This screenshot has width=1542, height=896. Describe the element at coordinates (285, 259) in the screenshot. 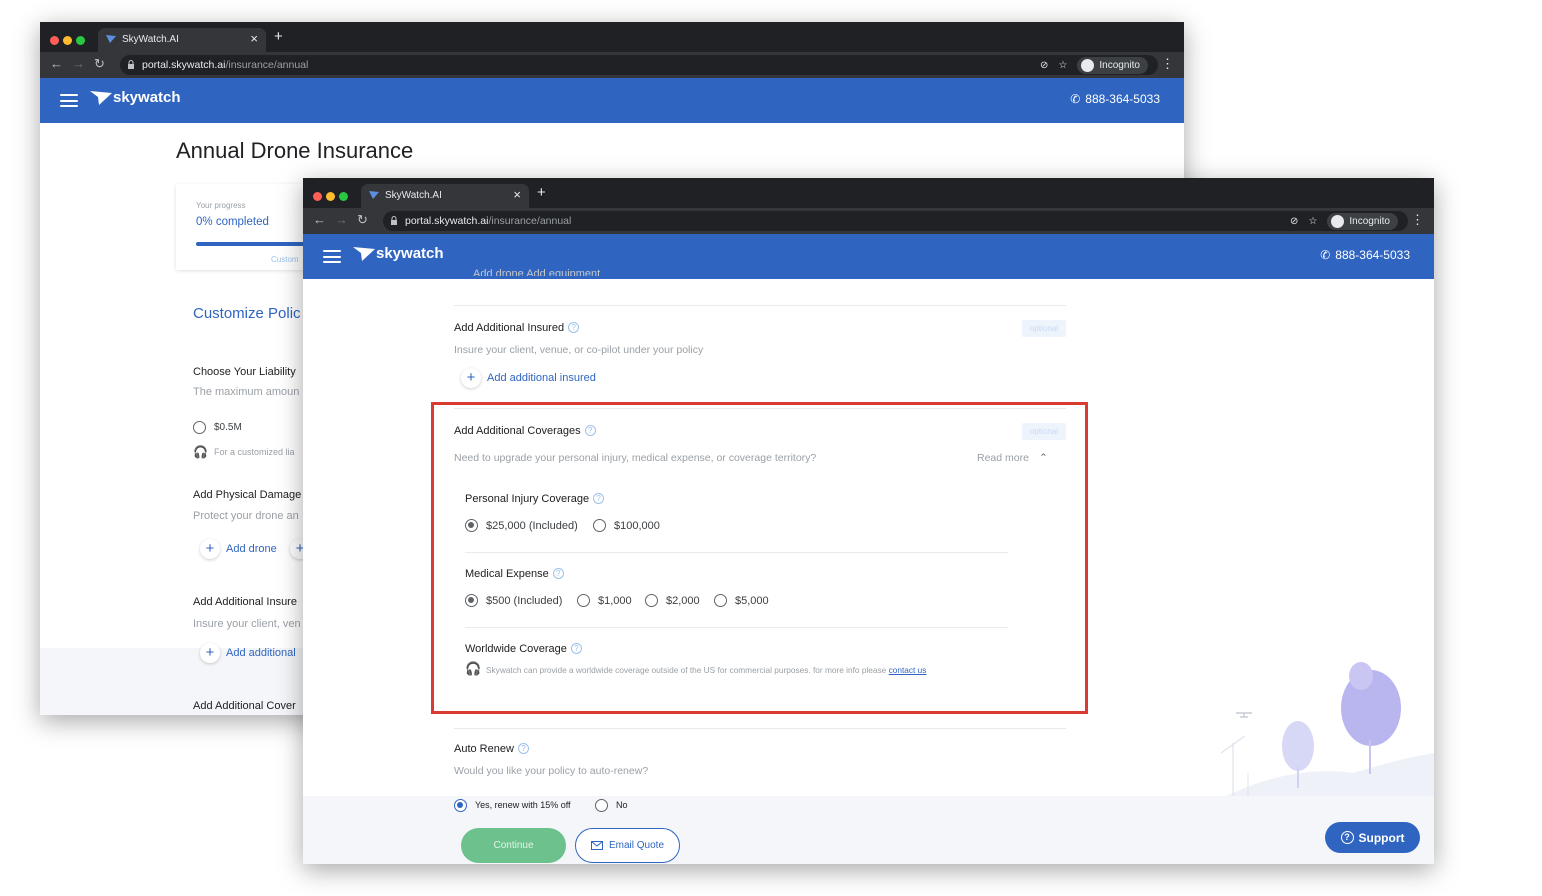

I see `progress-step: Custom` at that location.